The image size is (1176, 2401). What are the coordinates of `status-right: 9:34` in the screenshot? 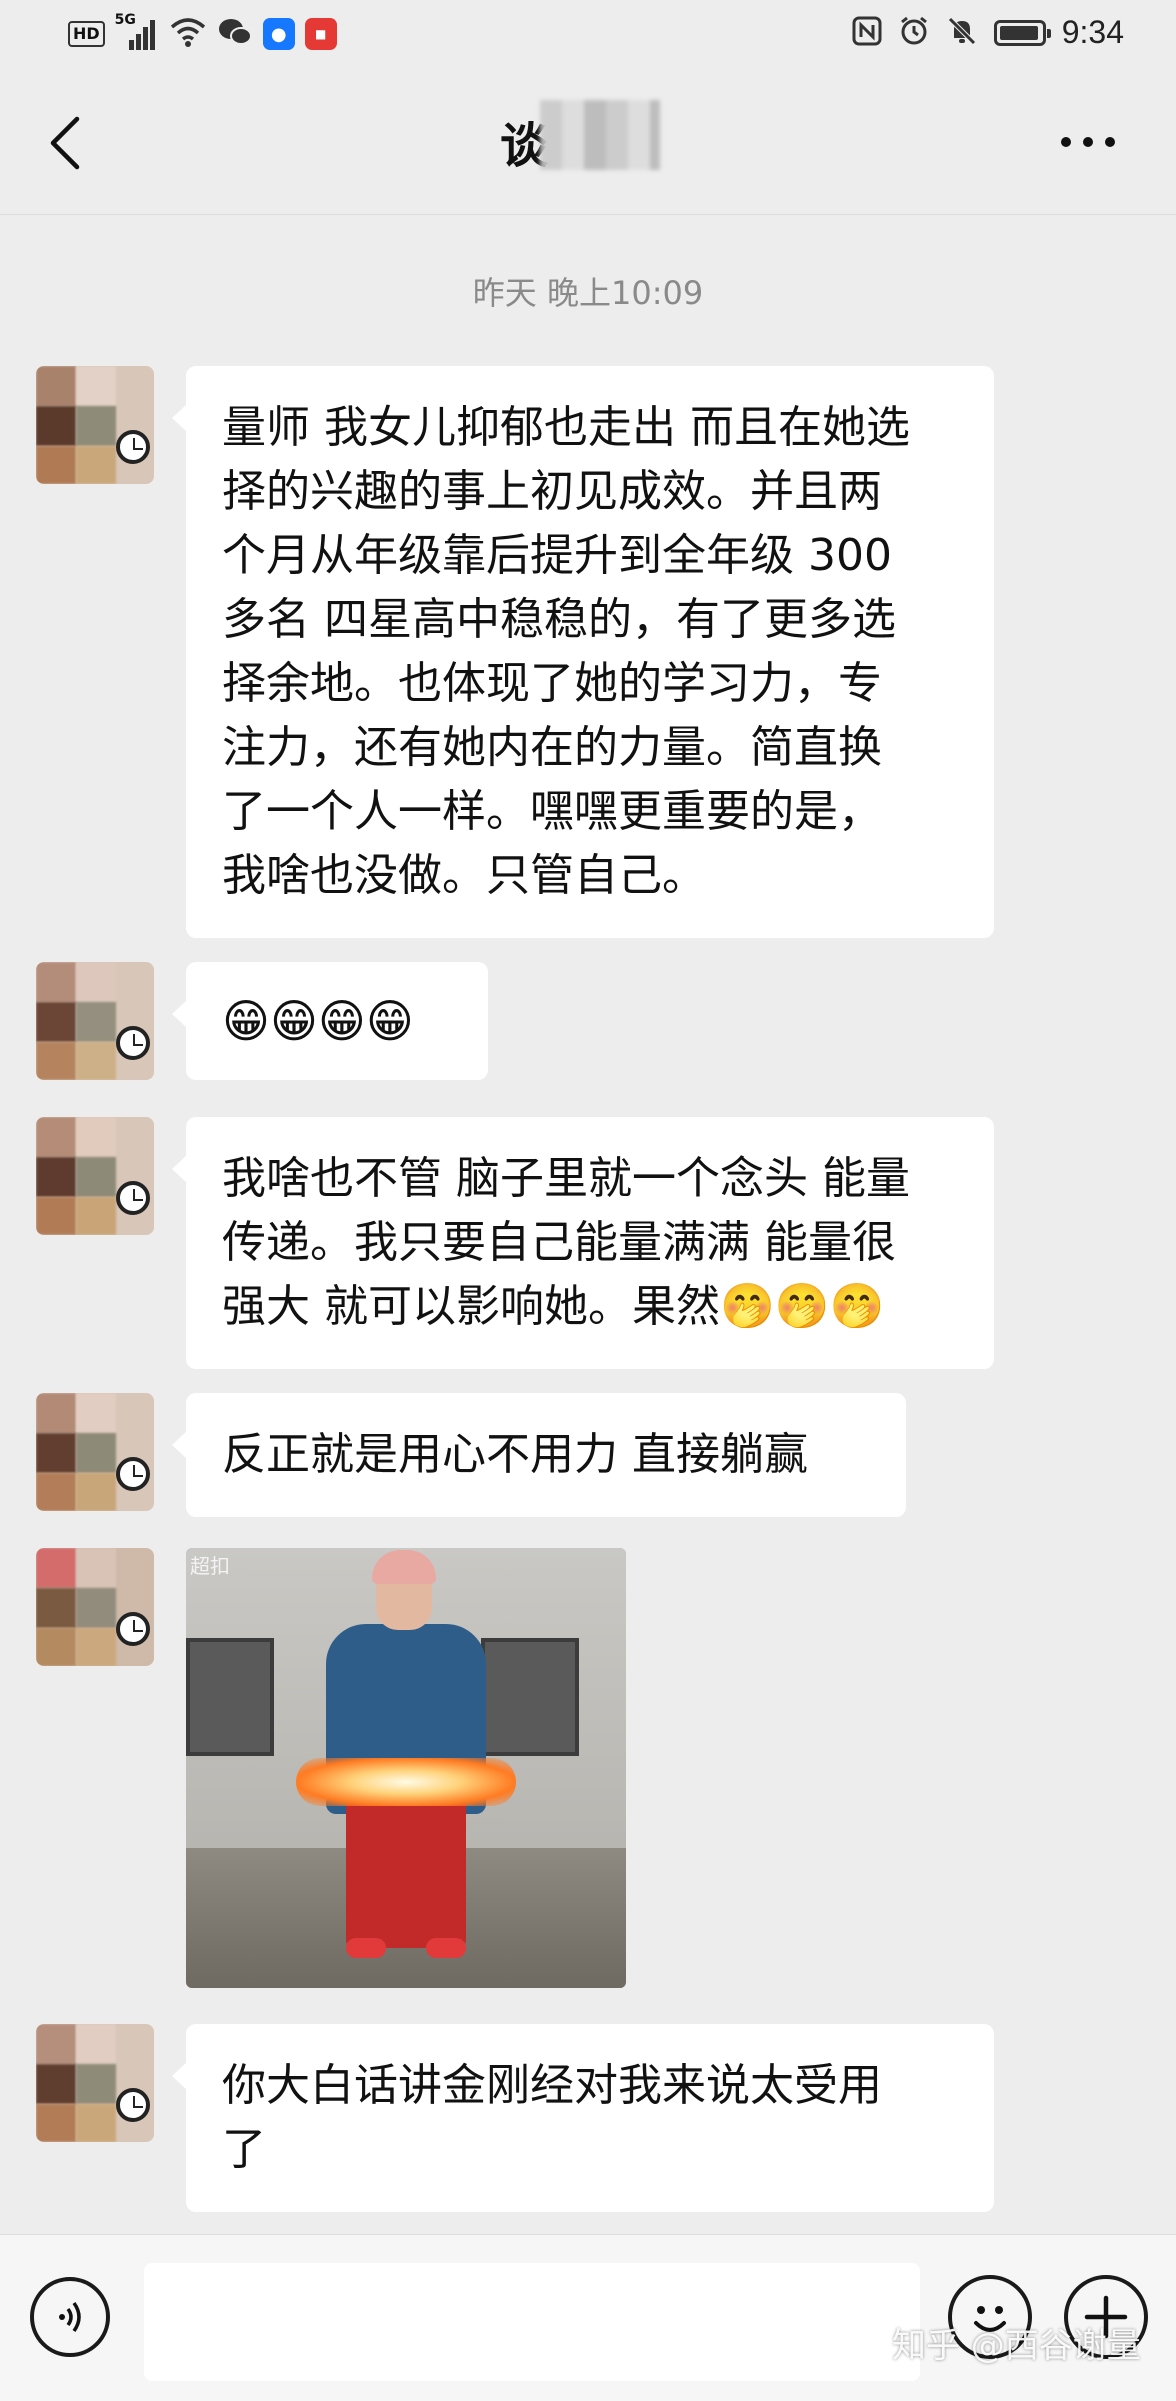 It's located at (988, 32).